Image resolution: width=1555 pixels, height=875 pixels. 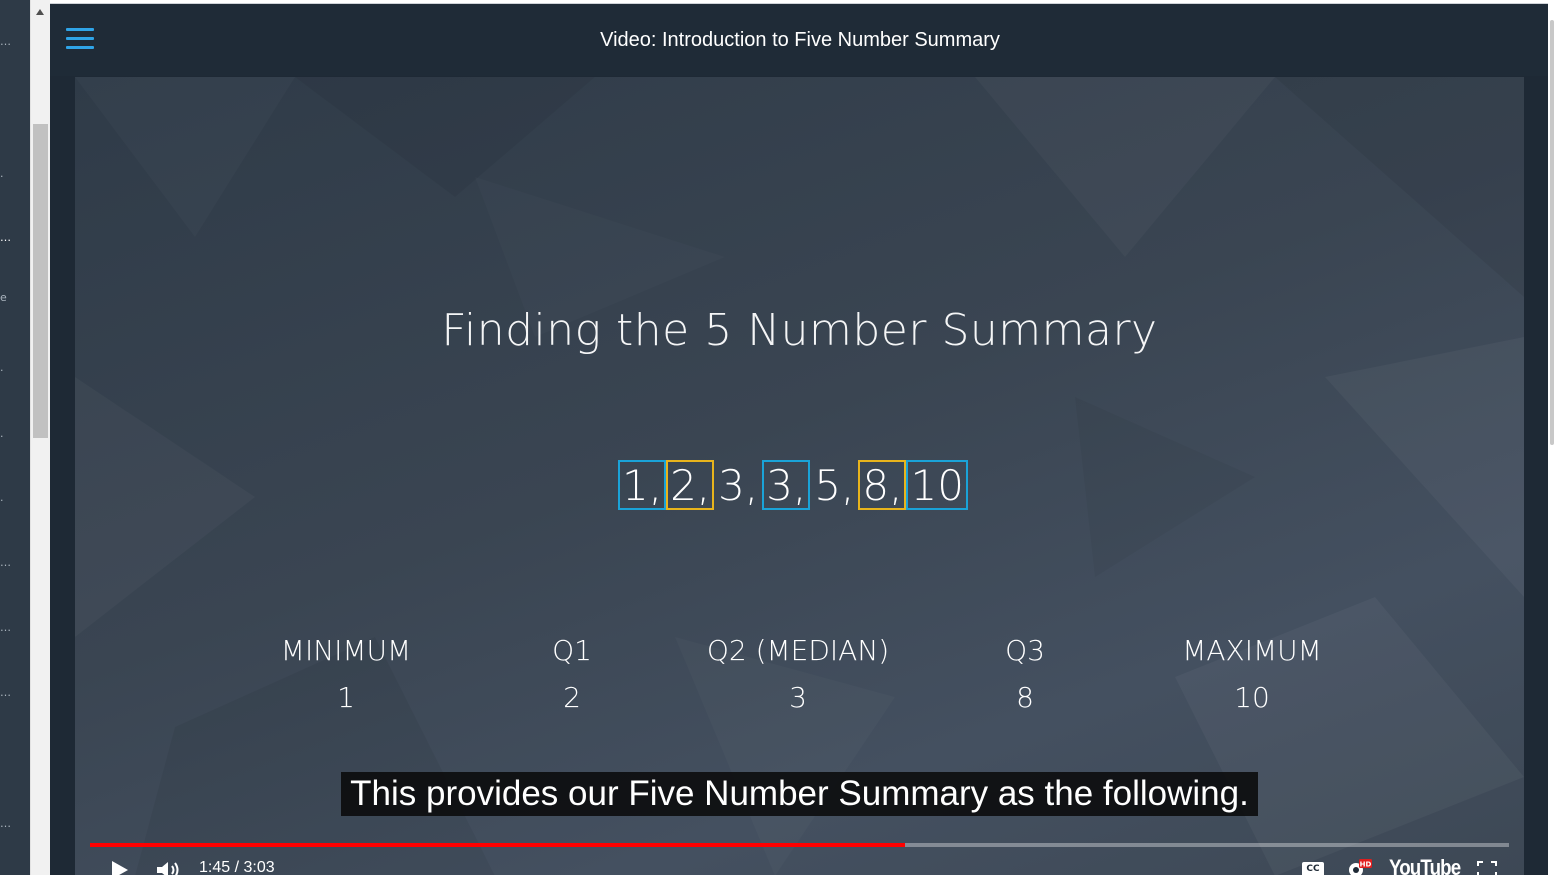 What do you see at coordinates (1025, 678) in the screenshot?
I see `stat-q3: Q3 8` at bounding box center [1025, 678].